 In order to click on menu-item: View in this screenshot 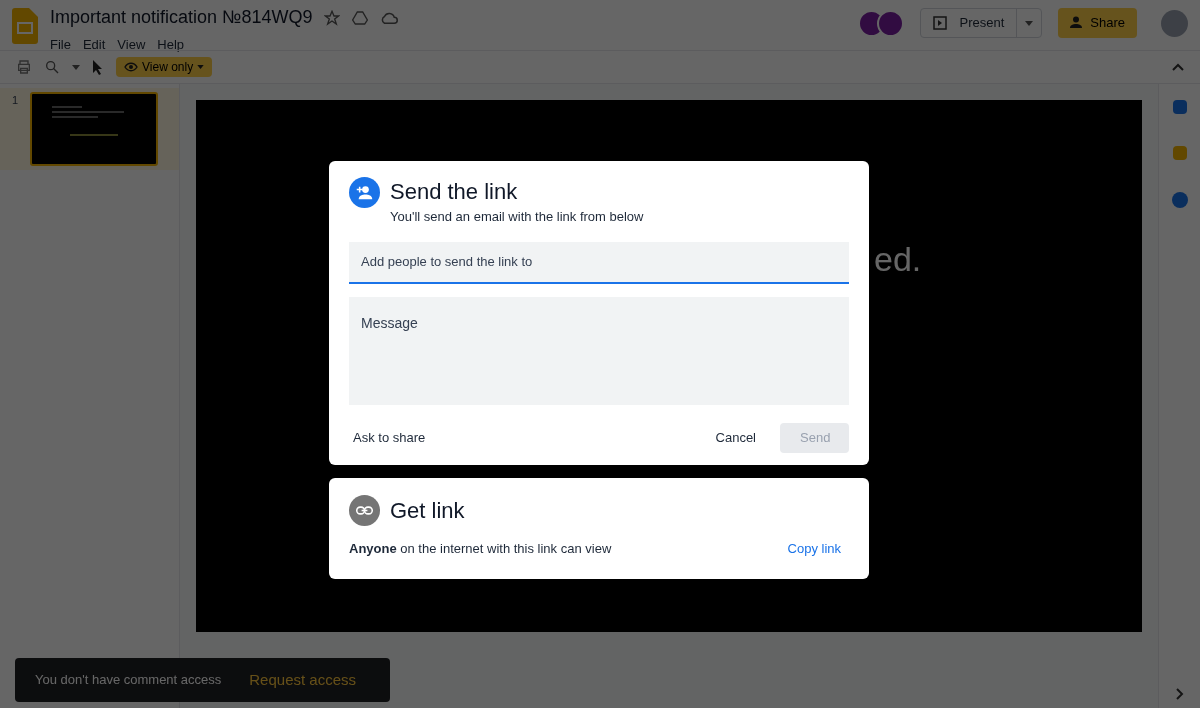, I will do `click(131, 45)`.